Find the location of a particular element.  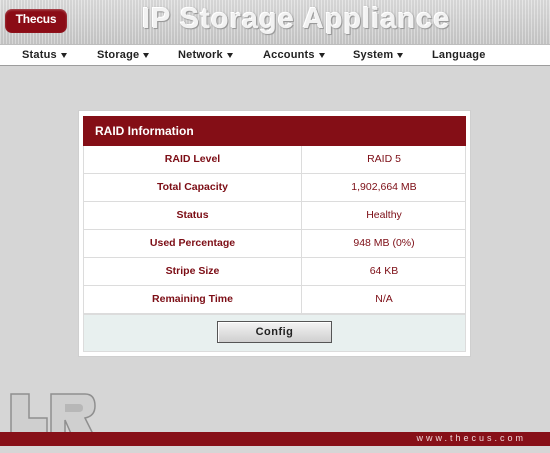

table-row: Stripe Size 64 KB is located at coordinates (274, 272).